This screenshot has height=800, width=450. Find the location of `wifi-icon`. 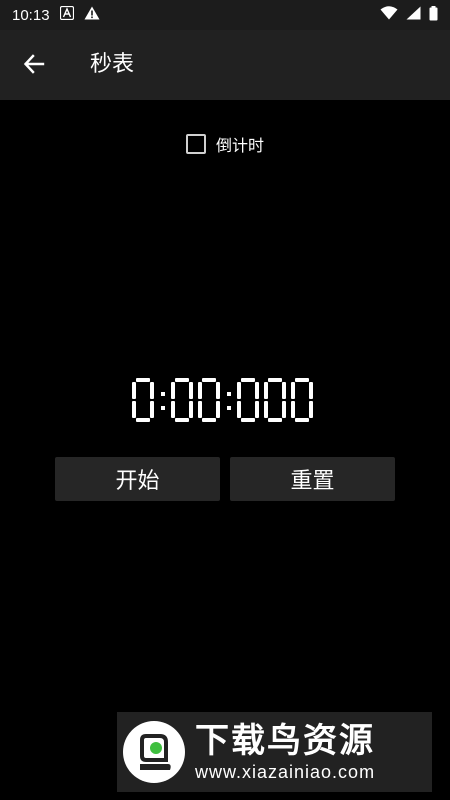

wifi-icon is located at coordinates (389, 15).